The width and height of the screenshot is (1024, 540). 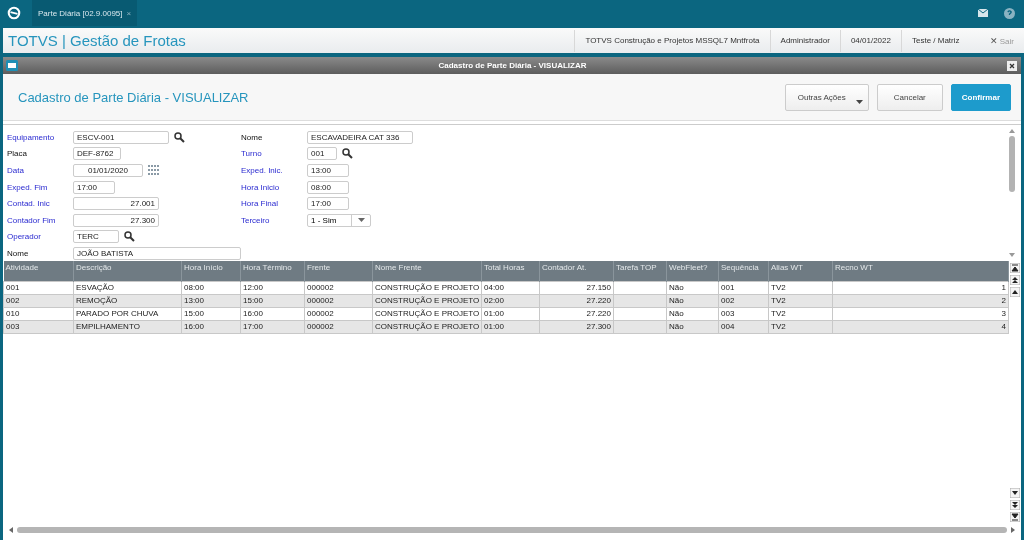 I want to click on select-field: 1 - Sim, so click(x=339, y=220).